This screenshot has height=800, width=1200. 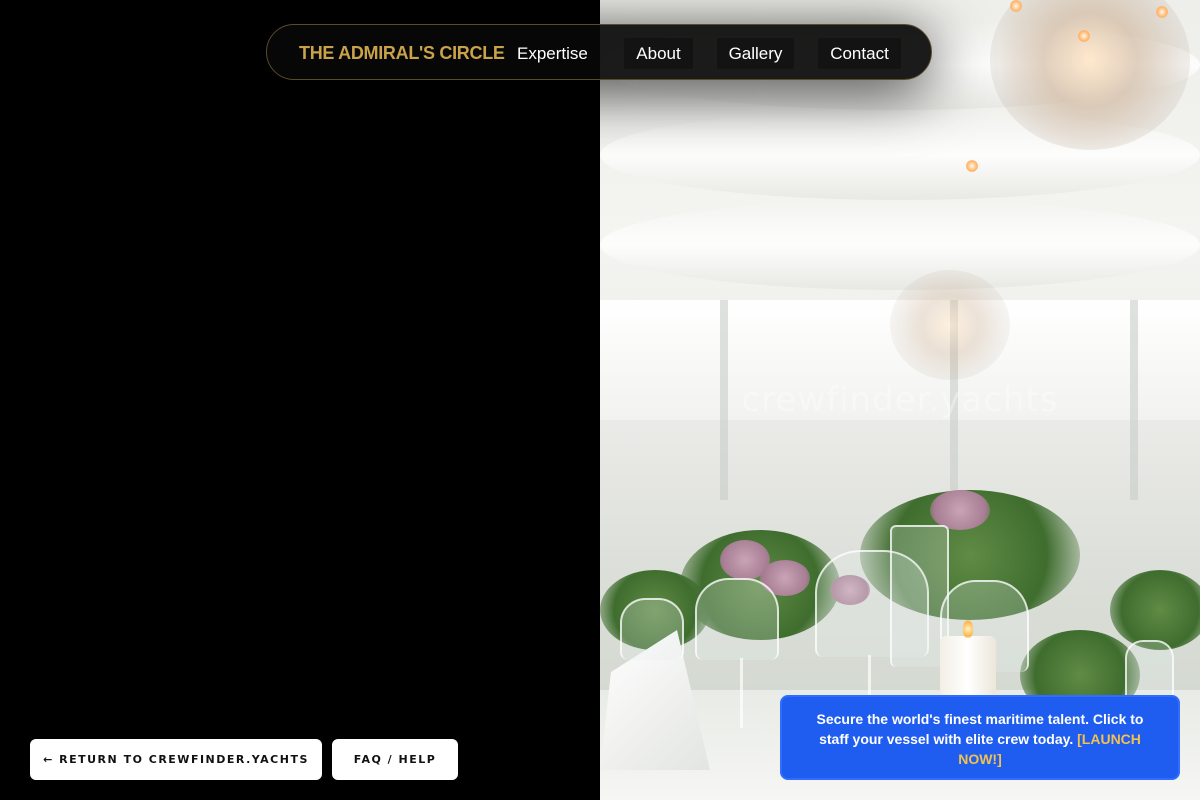 I want to click on return-to-crewfinder-button: ← RETURN TO CREWFINDER.YACHTS, so click(x=176, y=759).